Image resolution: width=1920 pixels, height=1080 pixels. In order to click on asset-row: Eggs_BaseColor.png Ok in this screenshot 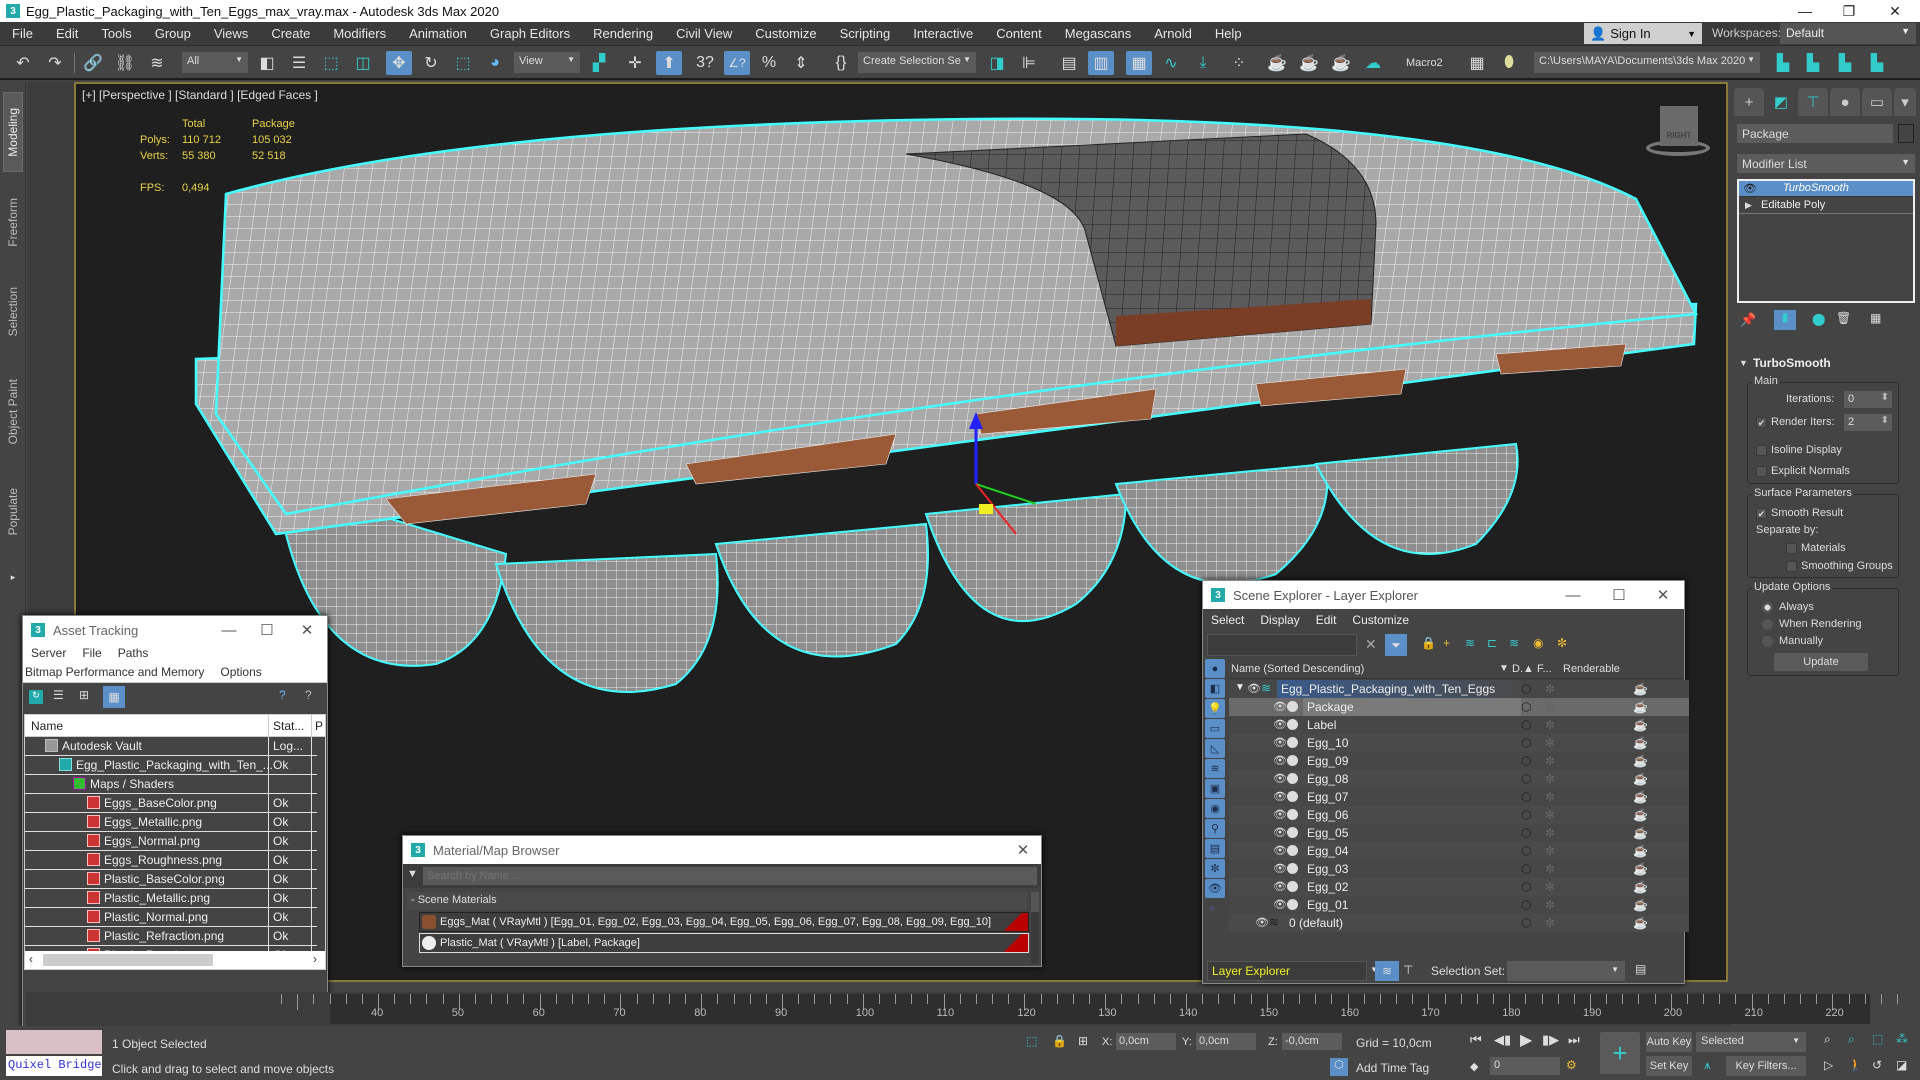, I will do `click(171, 803)`.